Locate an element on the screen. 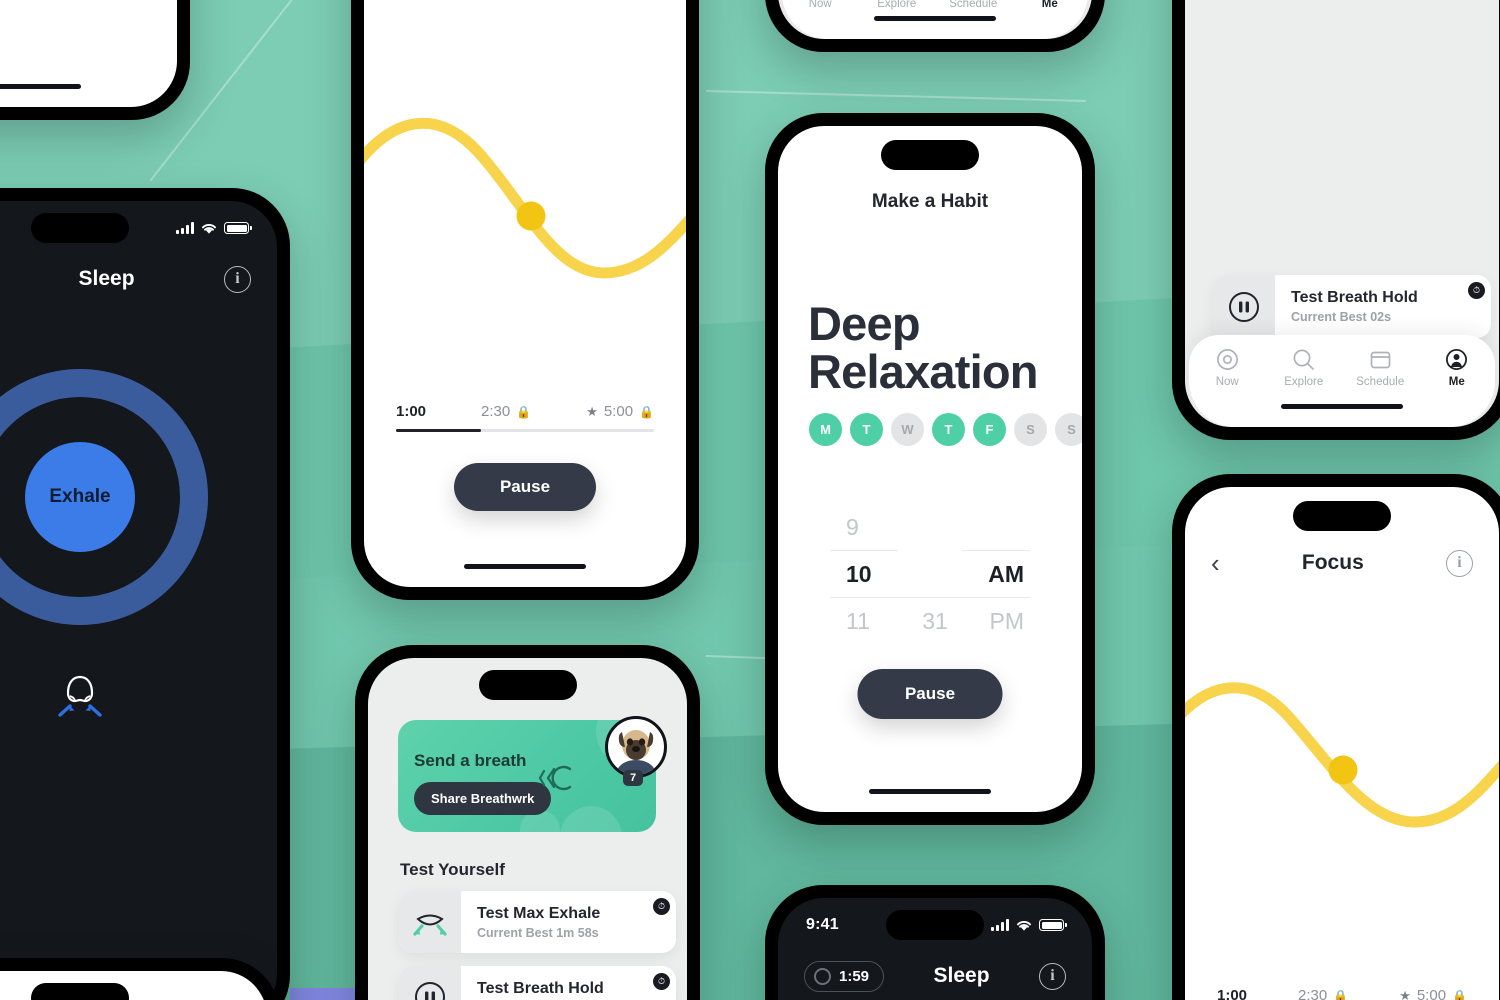 Image resolution: width=1500 pixels, height=1000 pixels. screen-cropped-top-left is located at coordinates (88, 53).